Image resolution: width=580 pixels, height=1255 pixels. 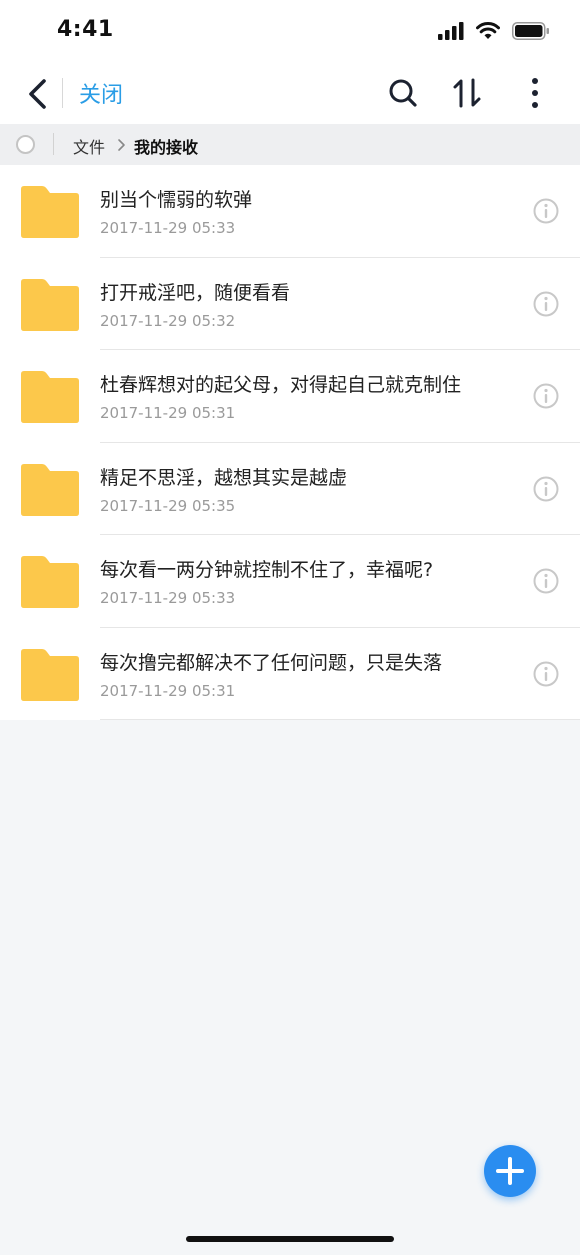 I want to click on list-item: 杜春辉想对的起父母，对得起自己就克制住 2017-11-29 05:31, so click(x=290, y=396).